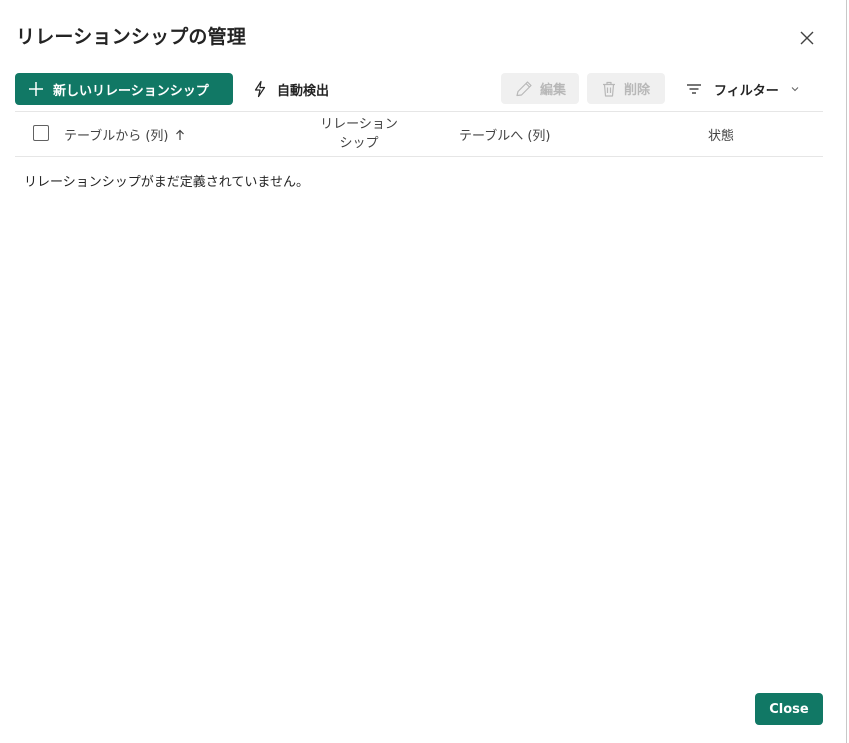 The width and height of the screenshot is (849, 743). I want to click on empty-state-message: リレーションシップがまだ定義されていません。, so click(166, 182).